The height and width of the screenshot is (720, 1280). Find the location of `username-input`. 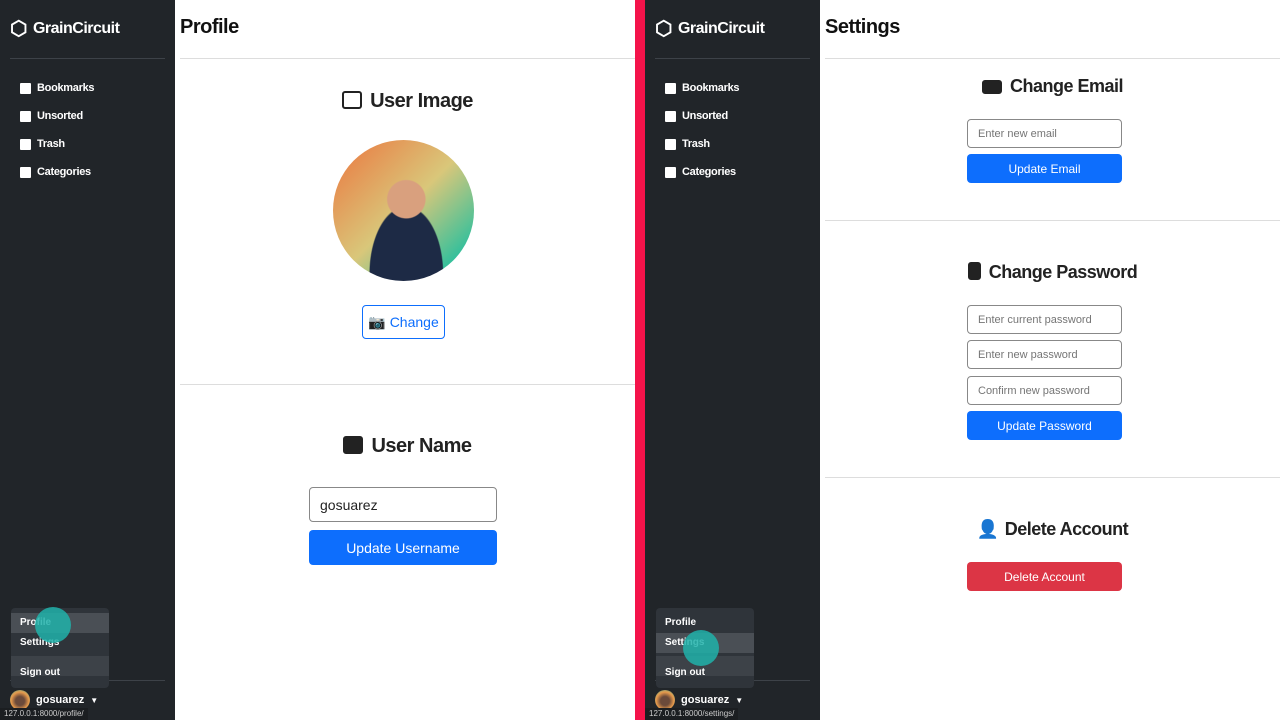

username-input is located at coordinates (403, 504).